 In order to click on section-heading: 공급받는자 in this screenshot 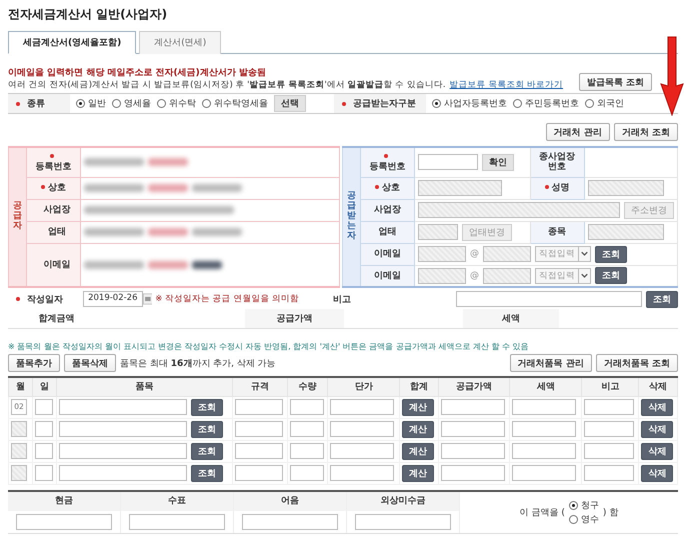, I will do `click(351, 217)`.